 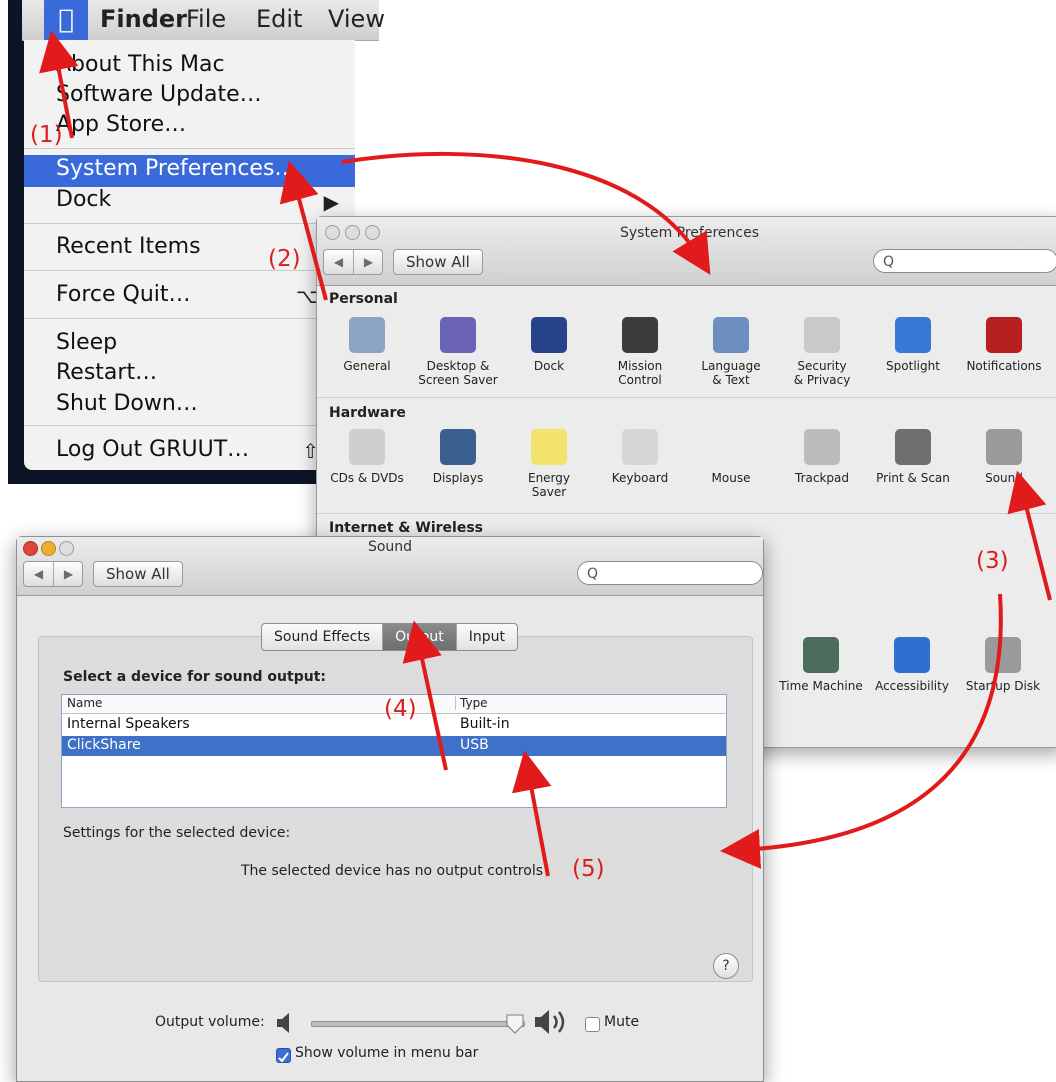 I want to click on annotation-step-2: (2), so click(x=284, y=259).